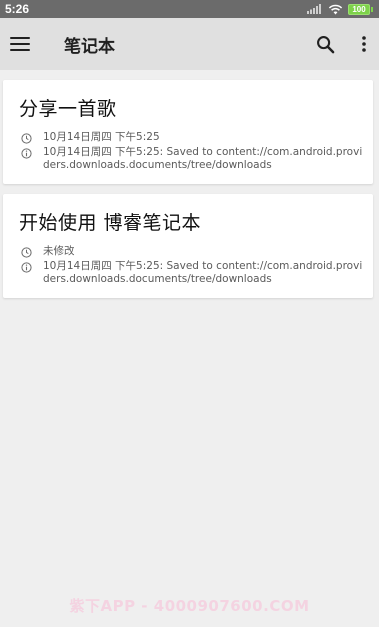 The height and width of the screenshot is (627, 379). What do you see at coordinates (335, 9) in the screenshot?
I see `wifi-icon` at bounding box center [335, 9].